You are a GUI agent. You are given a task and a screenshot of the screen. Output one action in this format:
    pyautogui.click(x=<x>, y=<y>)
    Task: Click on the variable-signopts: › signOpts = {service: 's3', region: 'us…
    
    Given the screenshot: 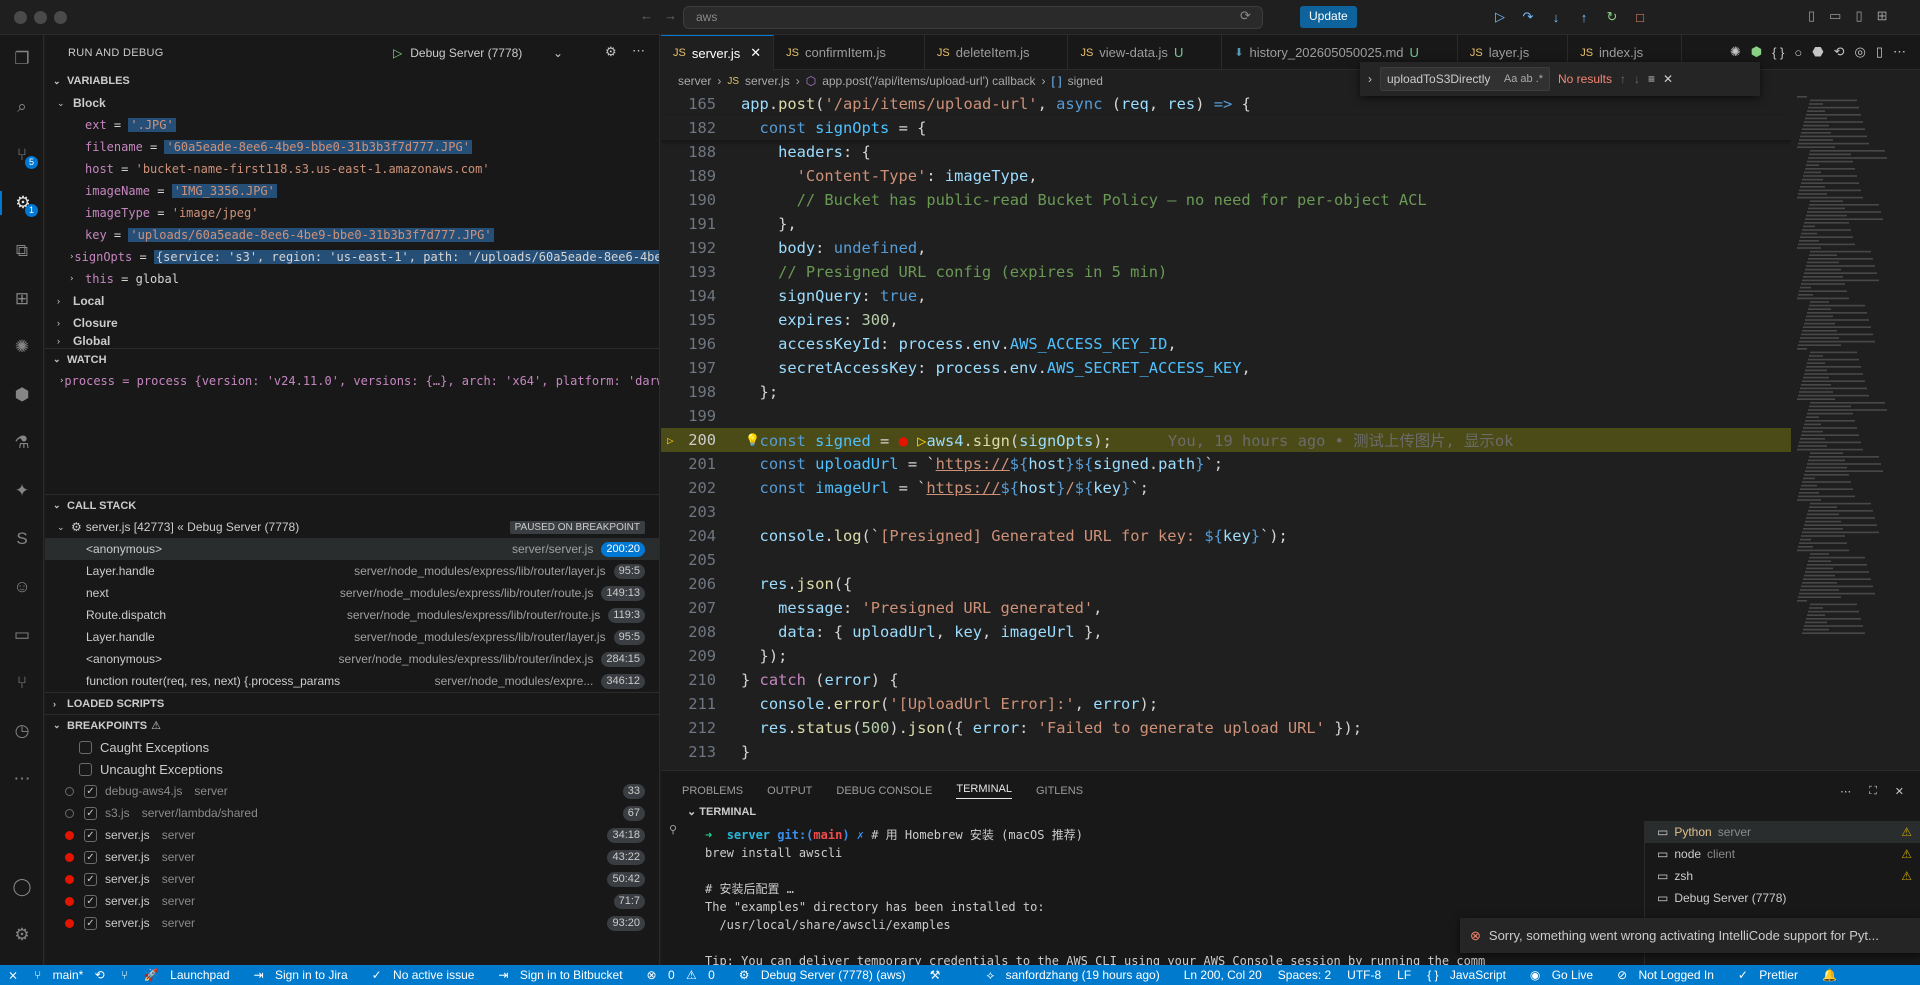 What is the action you would take?
    pyautogui.click(x=352, y=257)
    